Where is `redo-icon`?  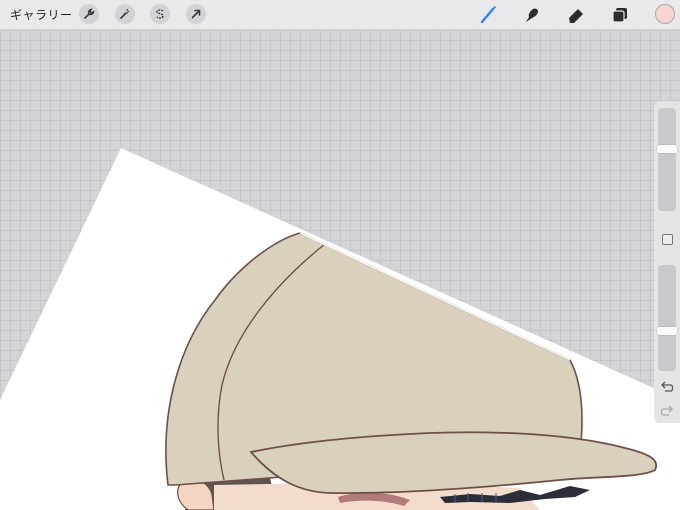
redo-icon is located at coordinates (667, 411).